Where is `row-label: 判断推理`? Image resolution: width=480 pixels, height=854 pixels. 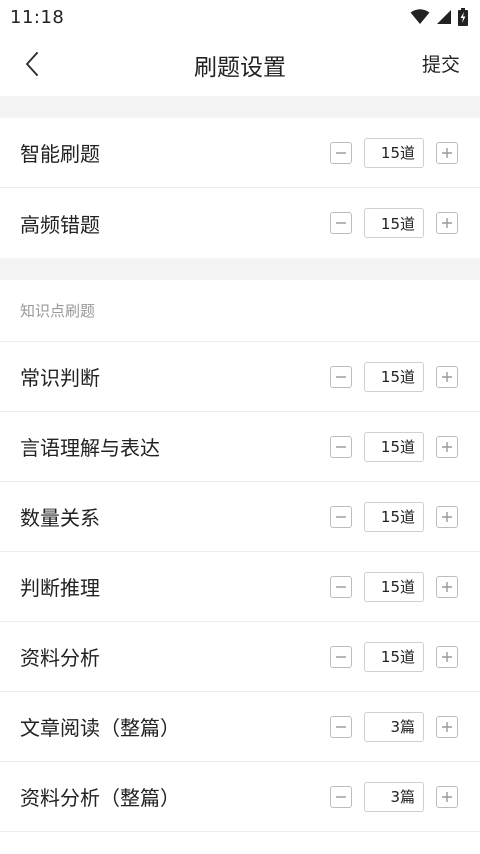
row-label: 判断推理 is located at coordinates (60, 588).